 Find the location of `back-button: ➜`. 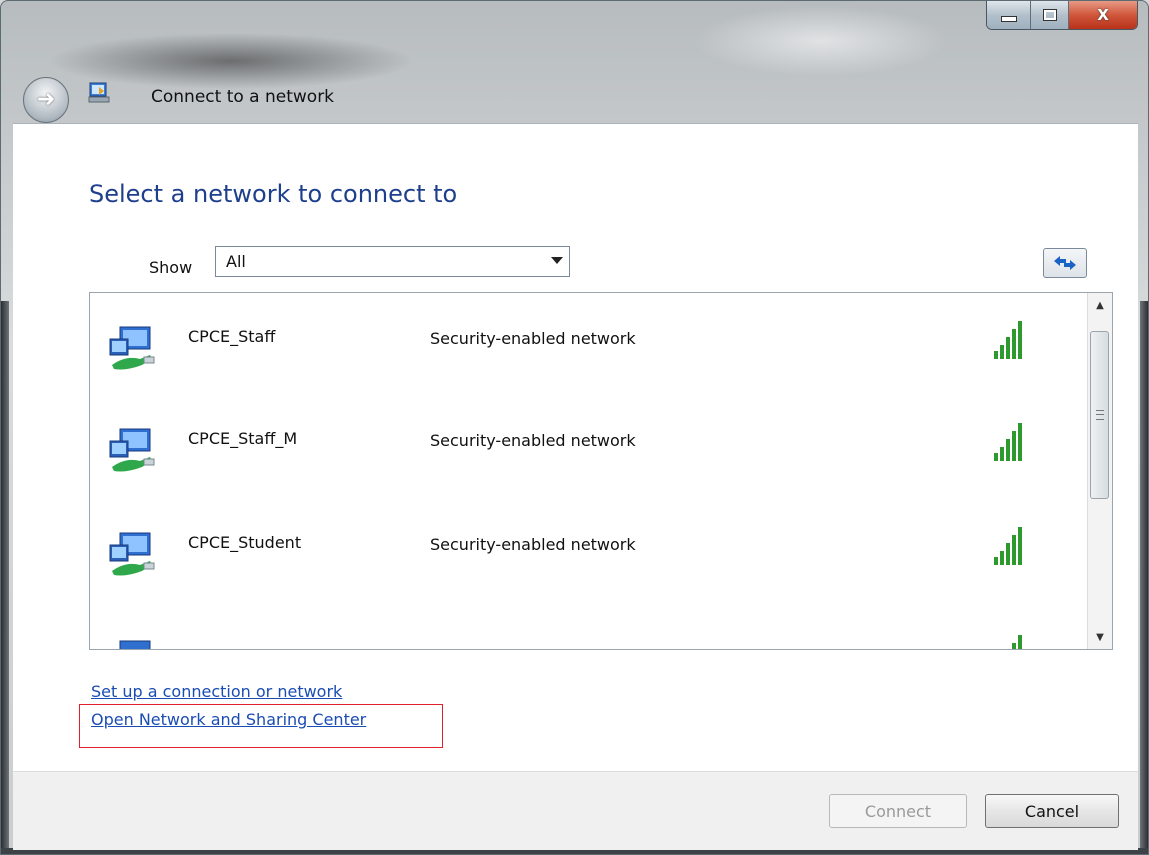

back-button: ➜ is located at coordinates (46, 100).